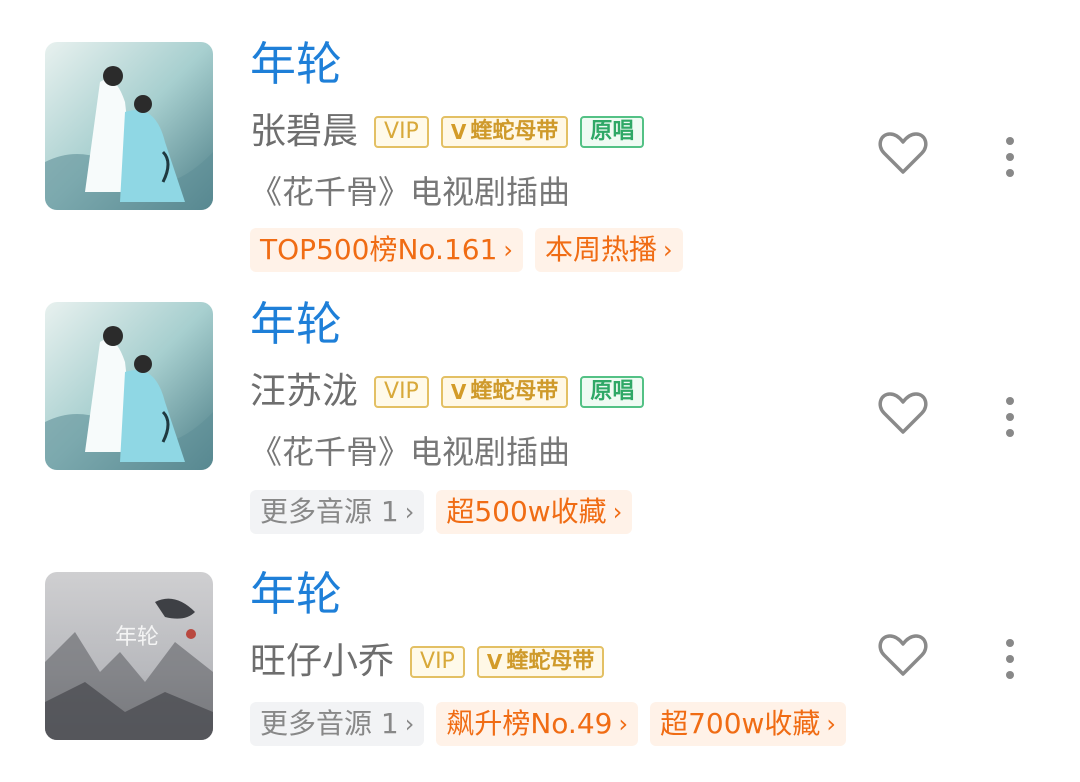  I want to click on artist-row: 张碧晨 VIP V 蝰蛇母带 原唱, so click(447, 132).